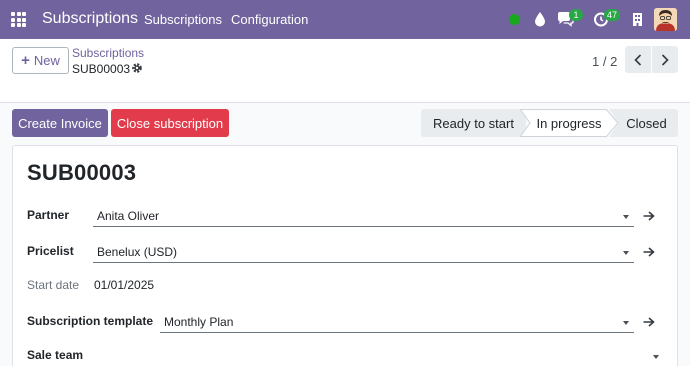  I want to click on pager-next-button, so click(665, 59).